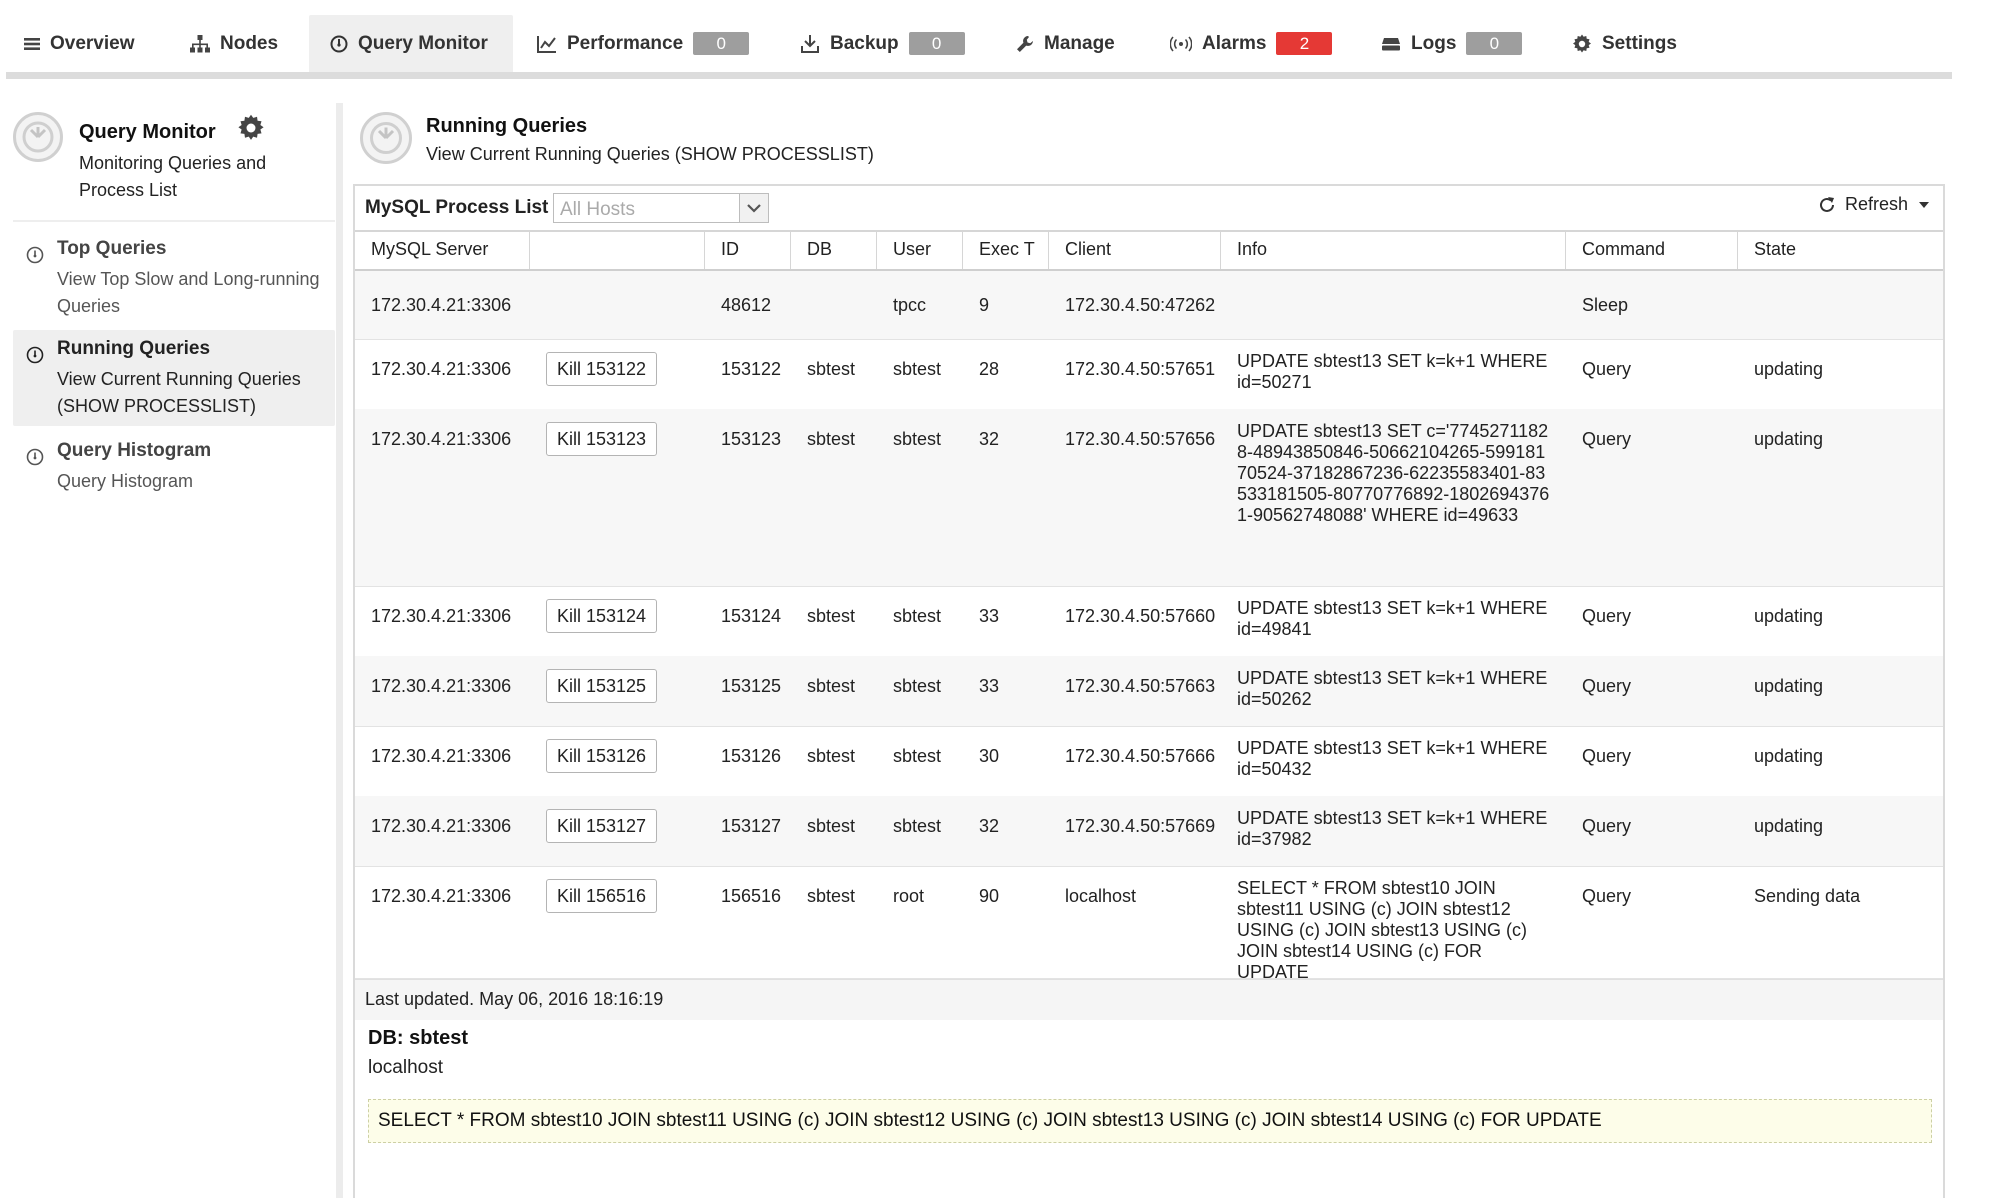  What do you see at coordinates (1065, 43) in the screenshot?
I see `nav-manage: Manage` at bounding box center [1065, 43].